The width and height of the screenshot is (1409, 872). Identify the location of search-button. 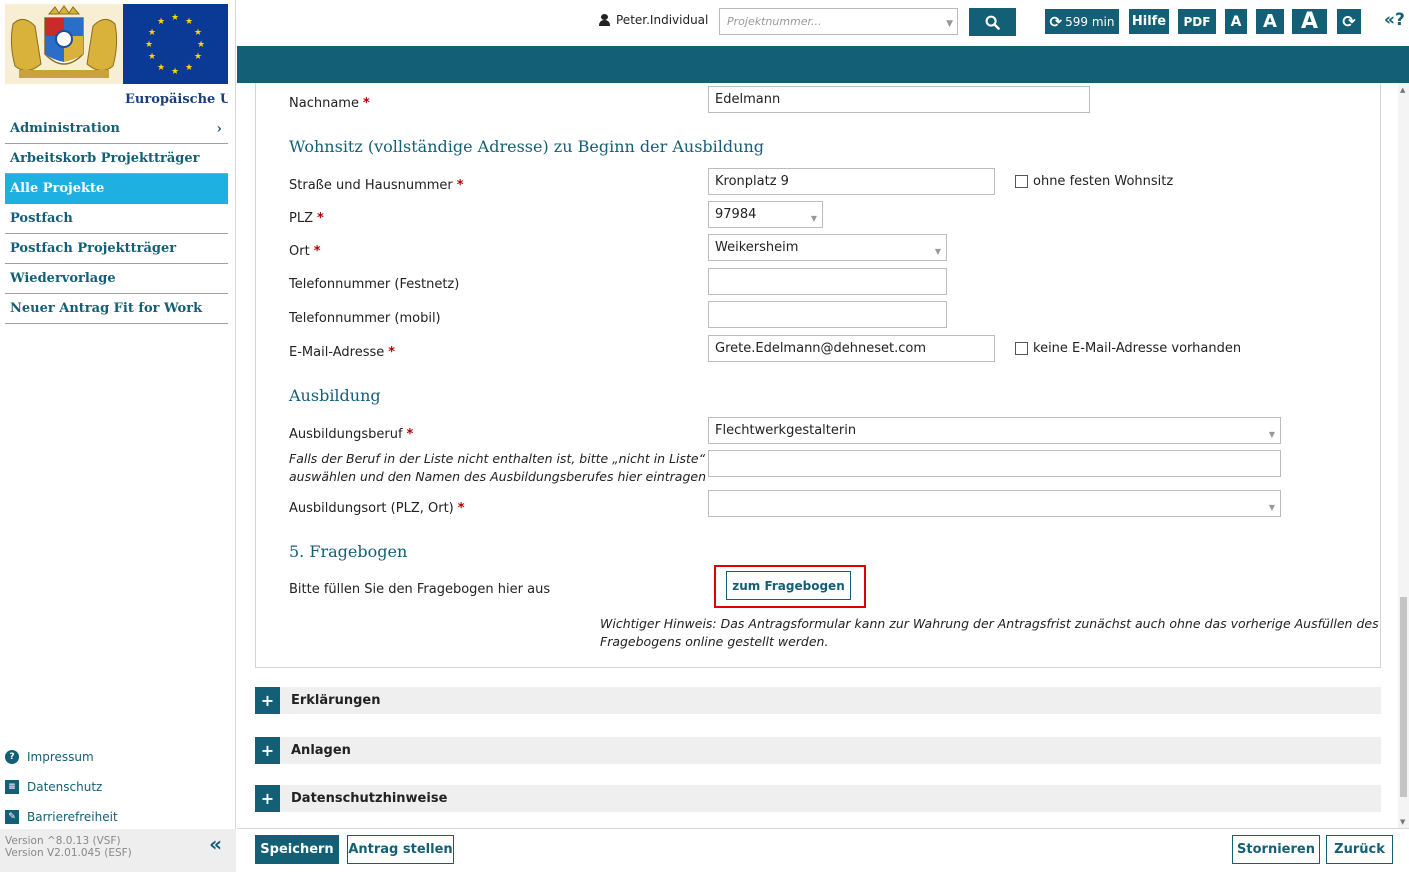
(992, 22).